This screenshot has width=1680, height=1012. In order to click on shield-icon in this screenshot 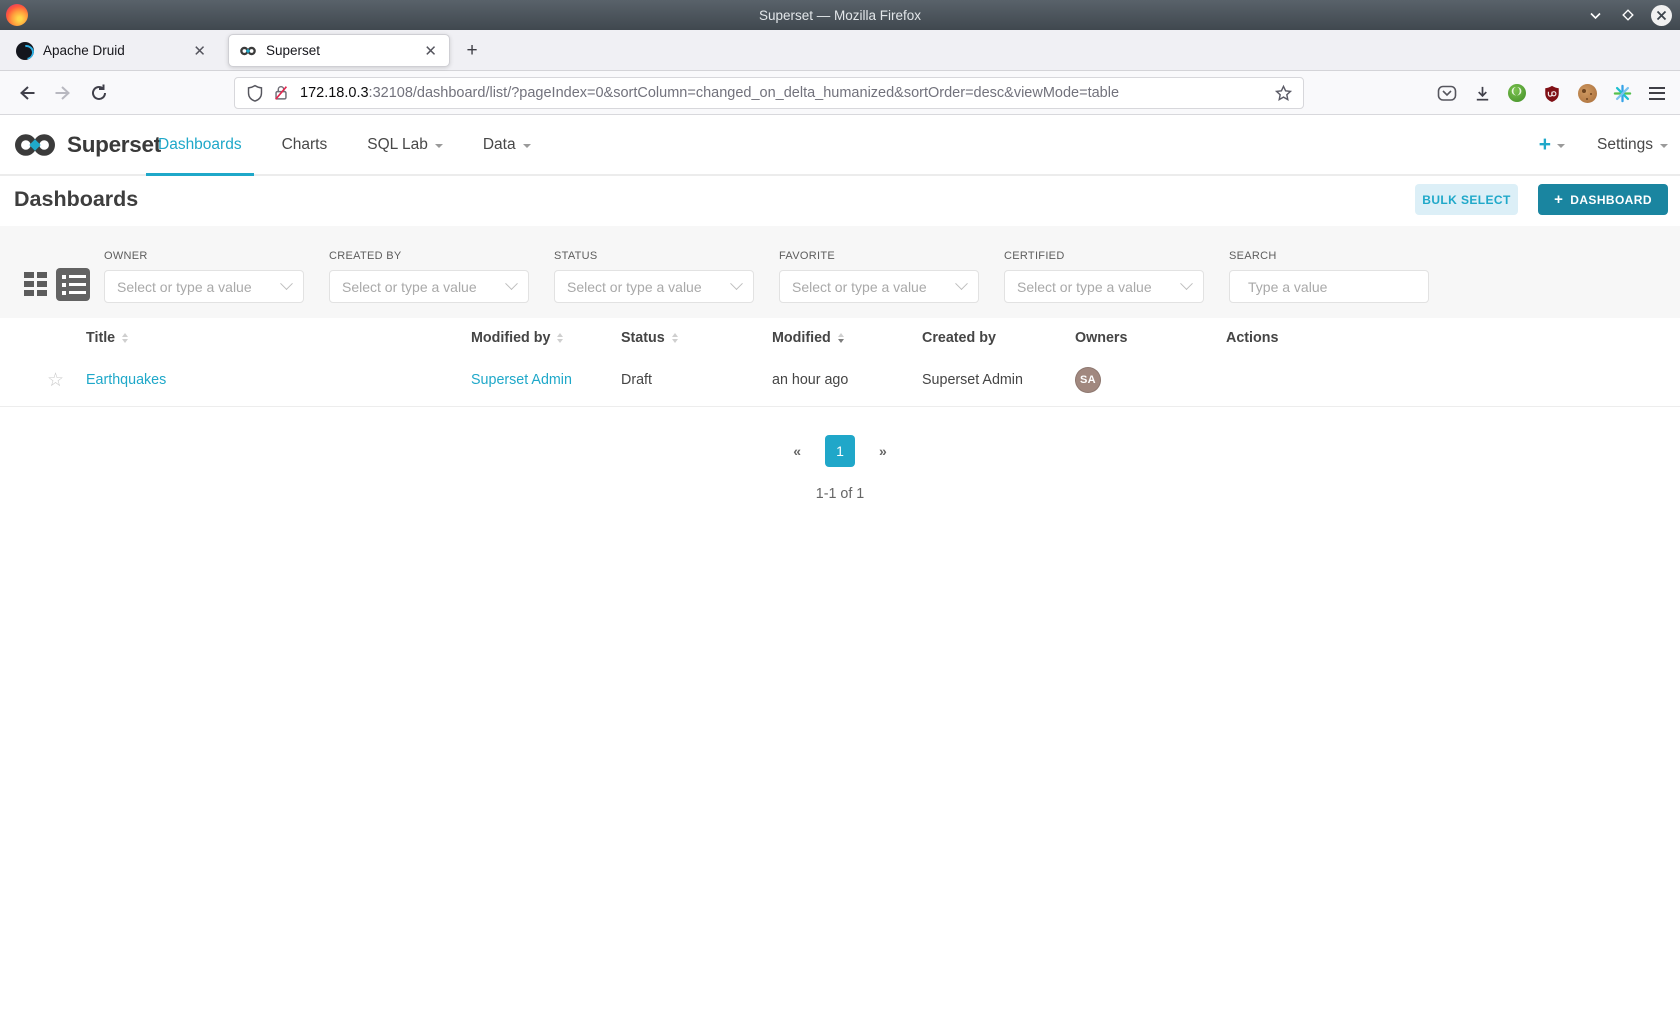, I will do `click(255, 93)`.